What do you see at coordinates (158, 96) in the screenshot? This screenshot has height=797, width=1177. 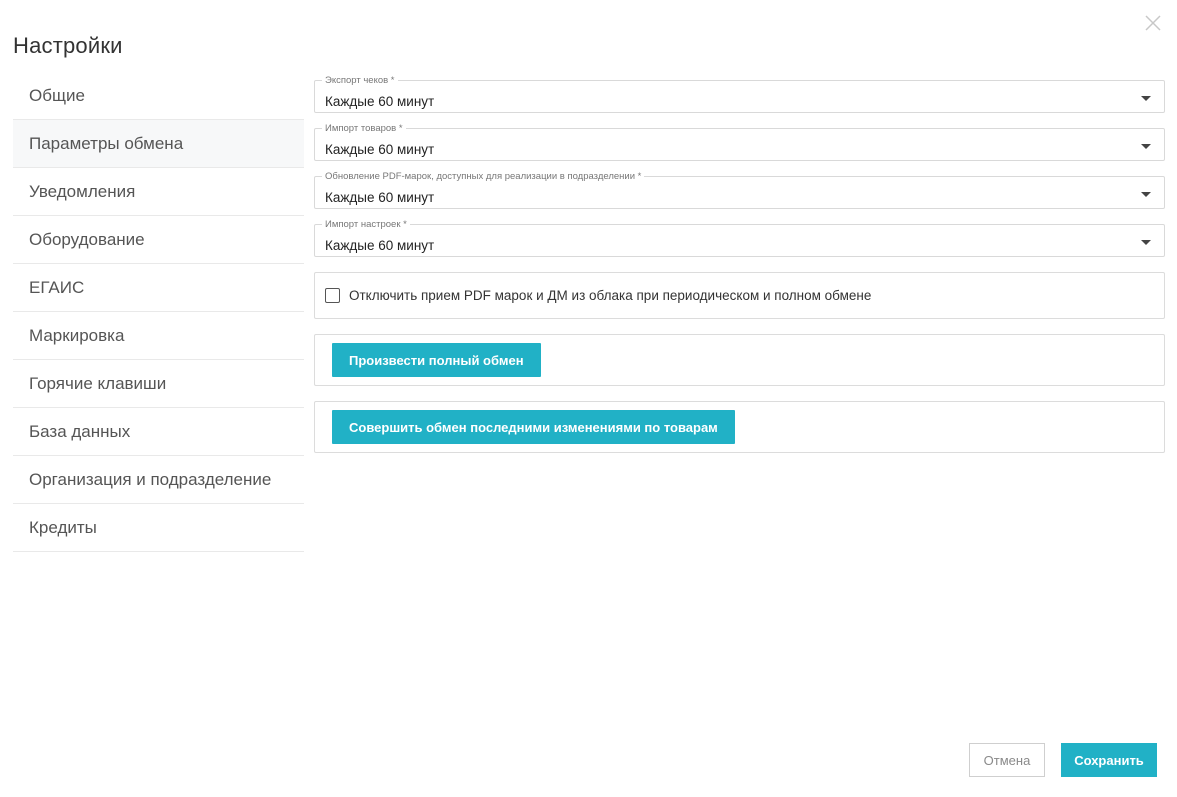 I see `sidebar-item-general: Общие` at bounding box center [158, 96].